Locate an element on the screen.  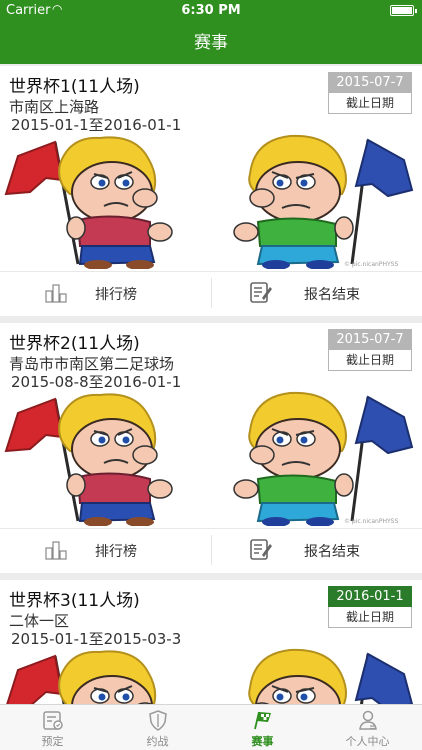
tab-label: 预定 is located at coordinates (52, 741).